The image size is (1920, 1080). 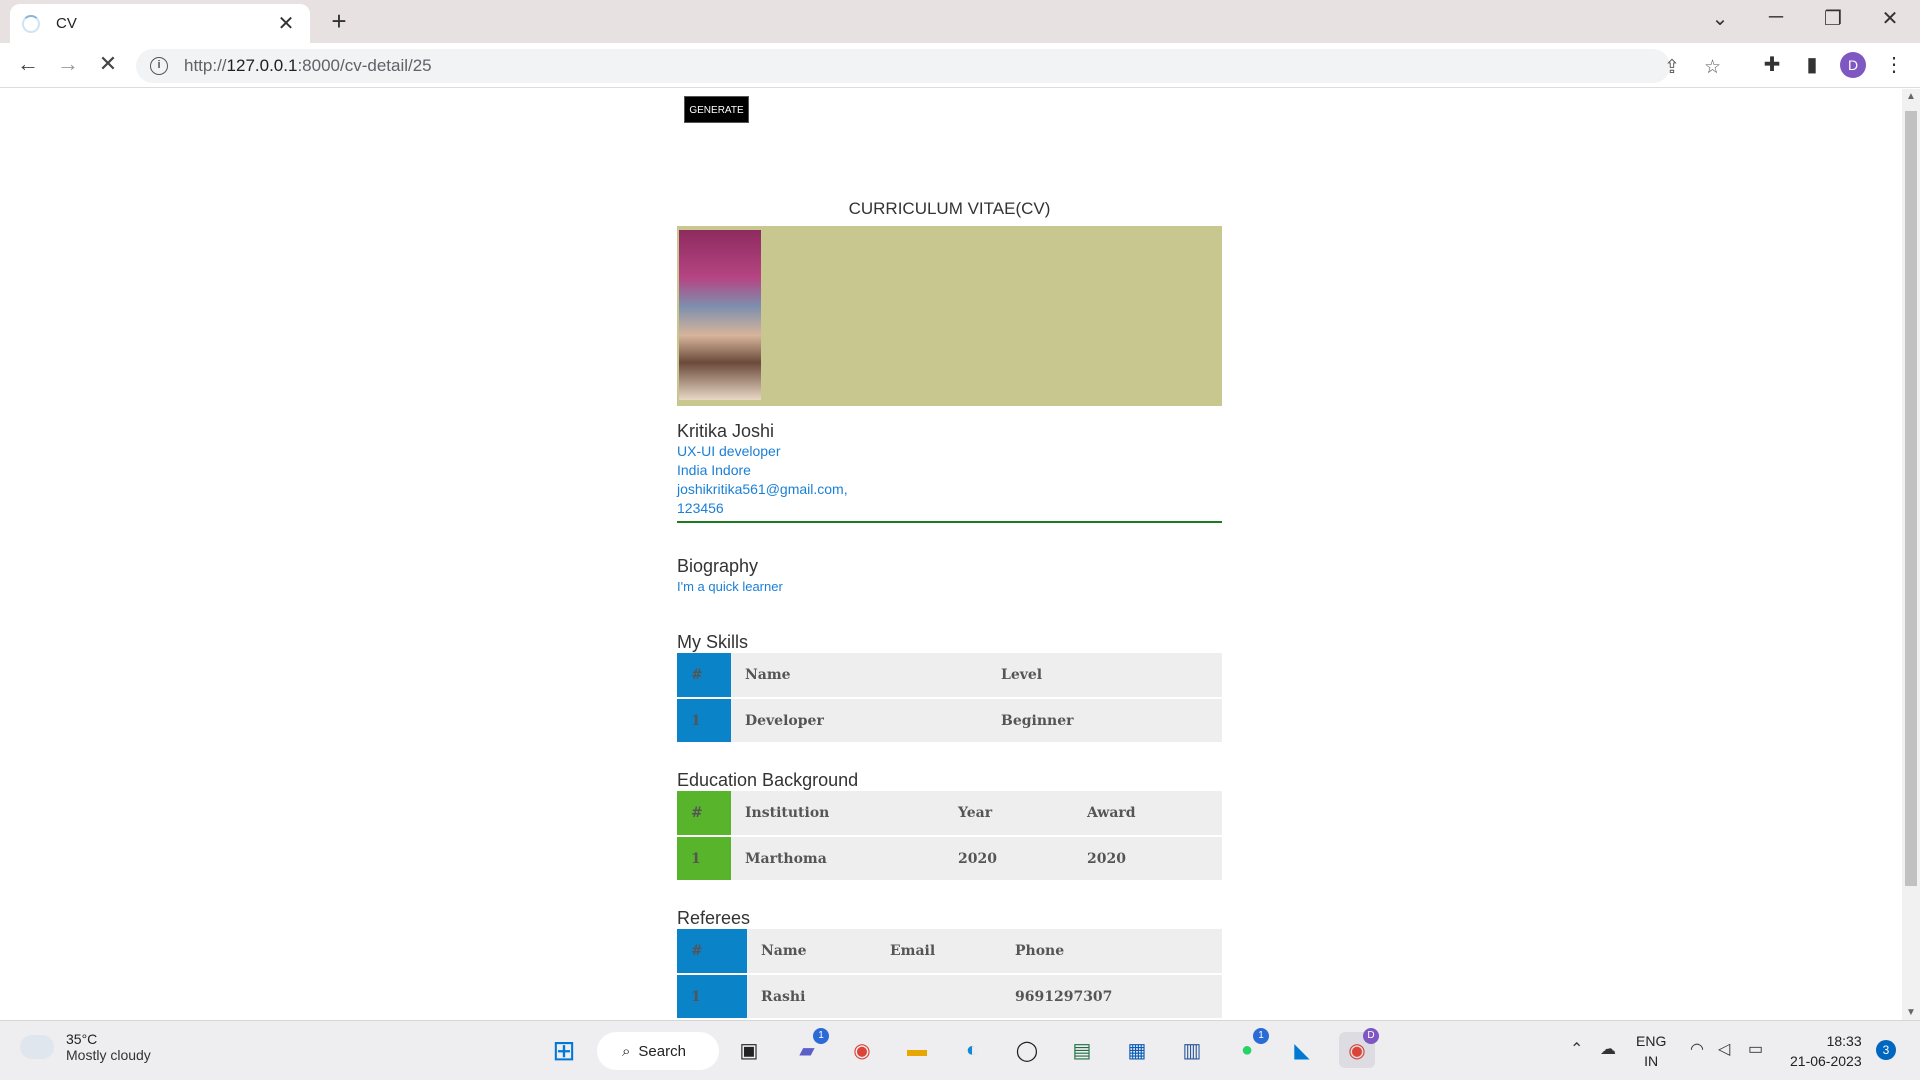 I want to click on search-icon: ⌕, so click(x=626, y=1051).